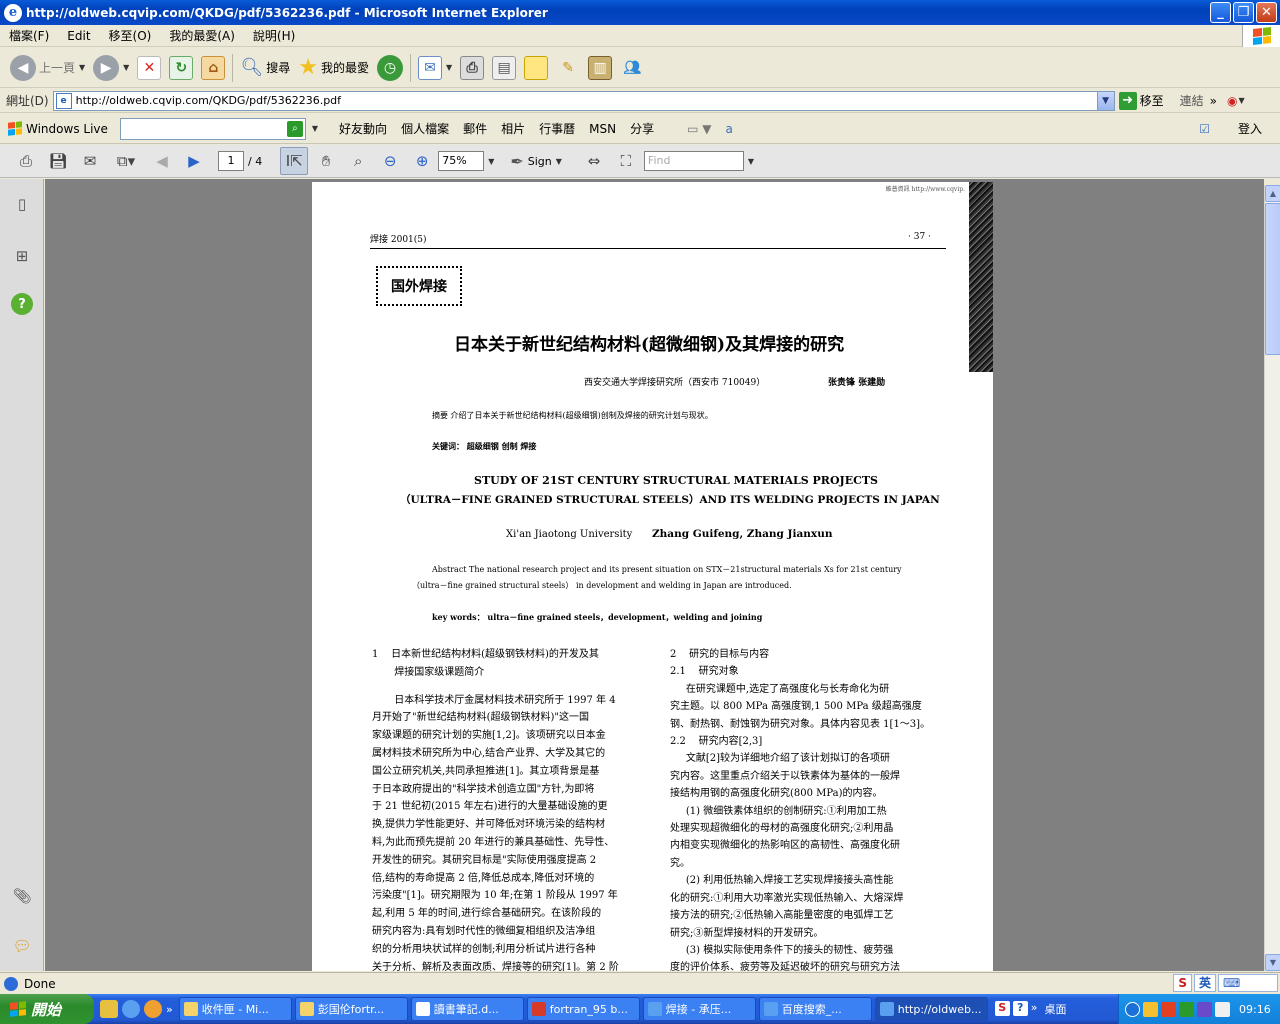 This screenshot has width=1280, height=1024. What do you see at coordinates (1150, 1009) in the screenshot?
I see `tray-app-icon` at bounding box center [1150, 1009].